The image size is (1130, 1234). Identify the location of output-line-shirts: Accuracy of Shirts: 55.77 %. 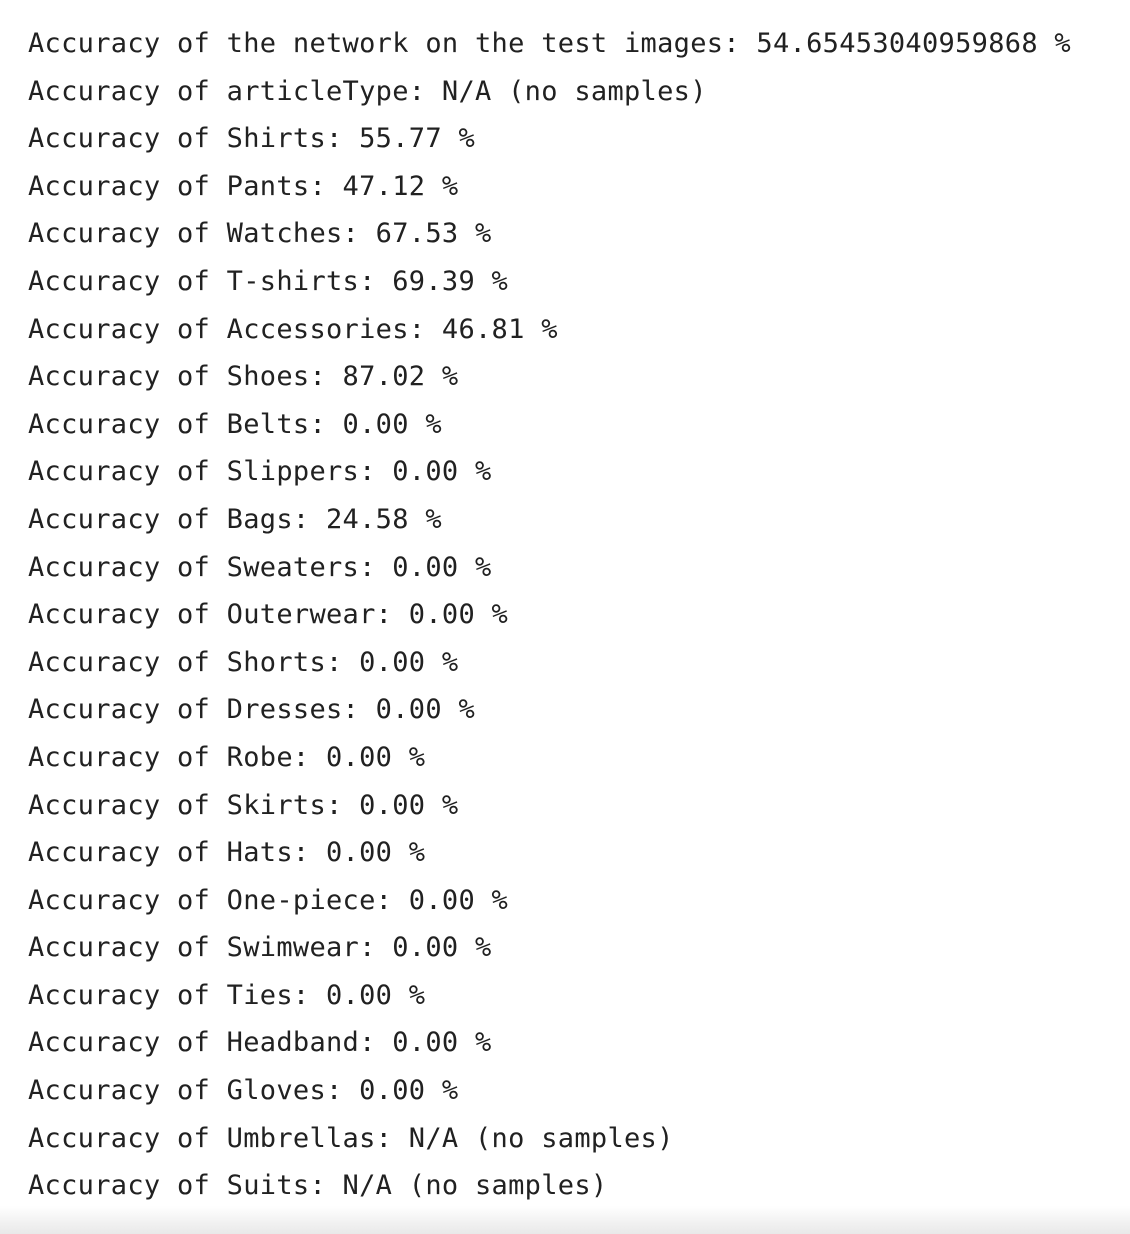
(251, 139).